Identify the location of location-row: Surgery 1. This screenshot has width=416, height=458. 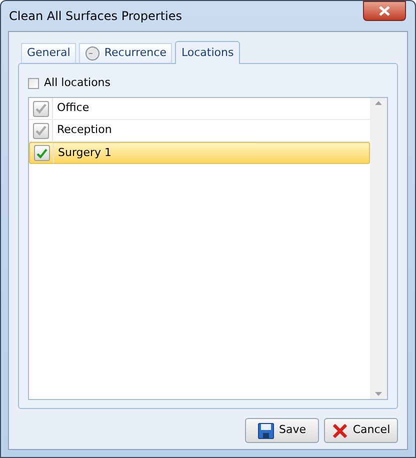
(199, 153).